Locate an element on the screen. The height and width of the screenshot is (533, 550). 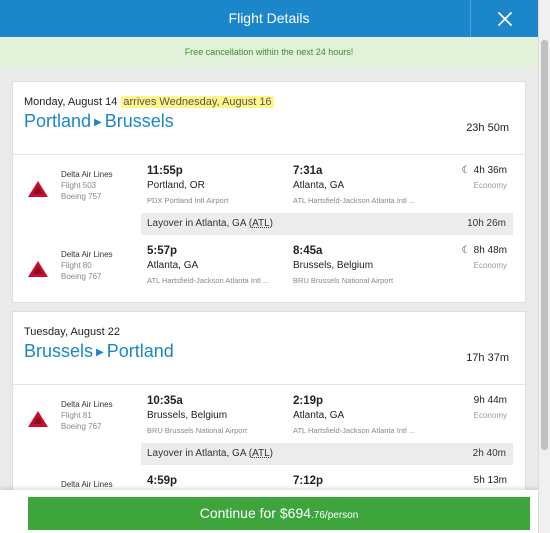
segment-summary: 9h 44m Economy is located at coordinates (490, 407).